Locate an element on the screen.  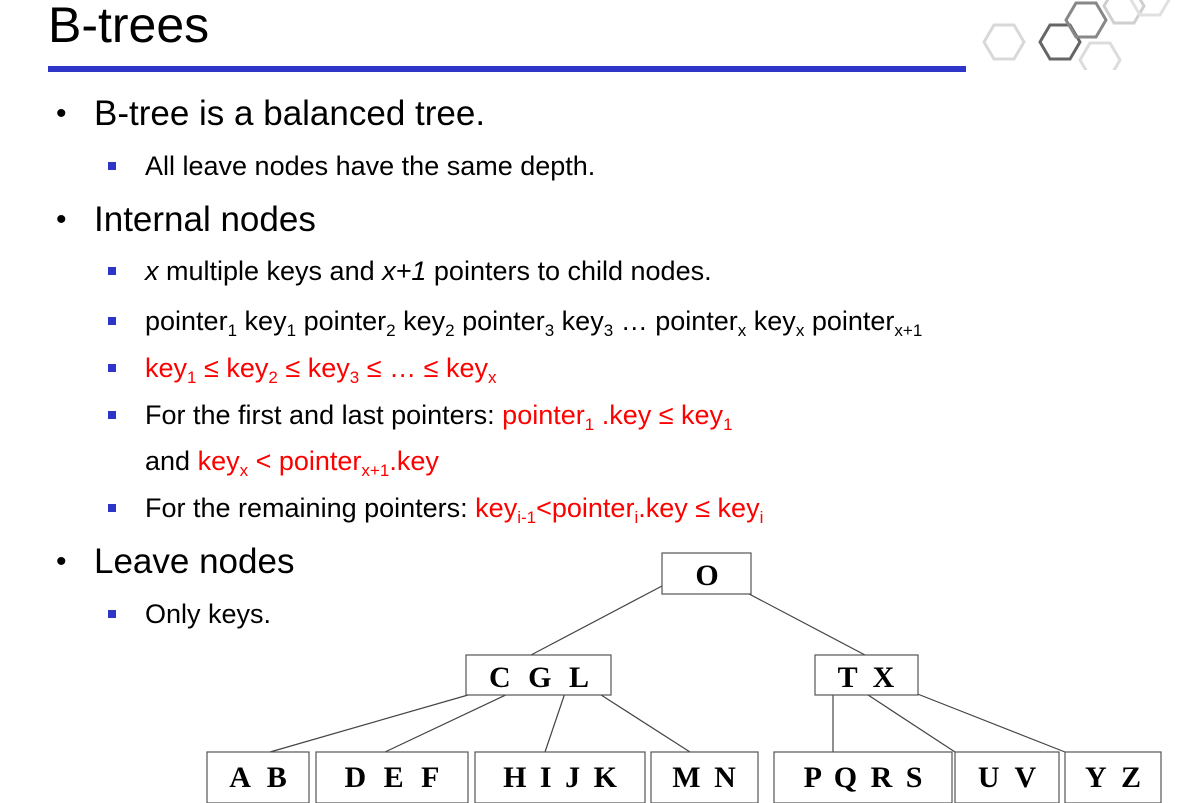
leaf-label: Y Z is located at coordinates (1113, 777).